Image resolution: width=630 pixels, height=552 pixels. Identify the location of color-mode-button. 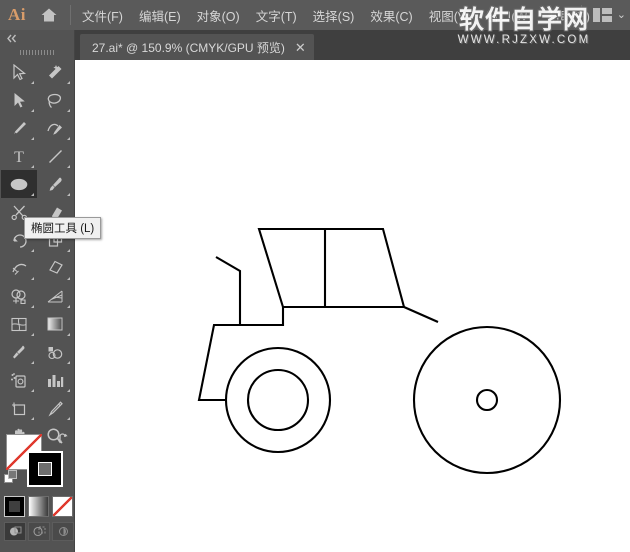
(14, 506).